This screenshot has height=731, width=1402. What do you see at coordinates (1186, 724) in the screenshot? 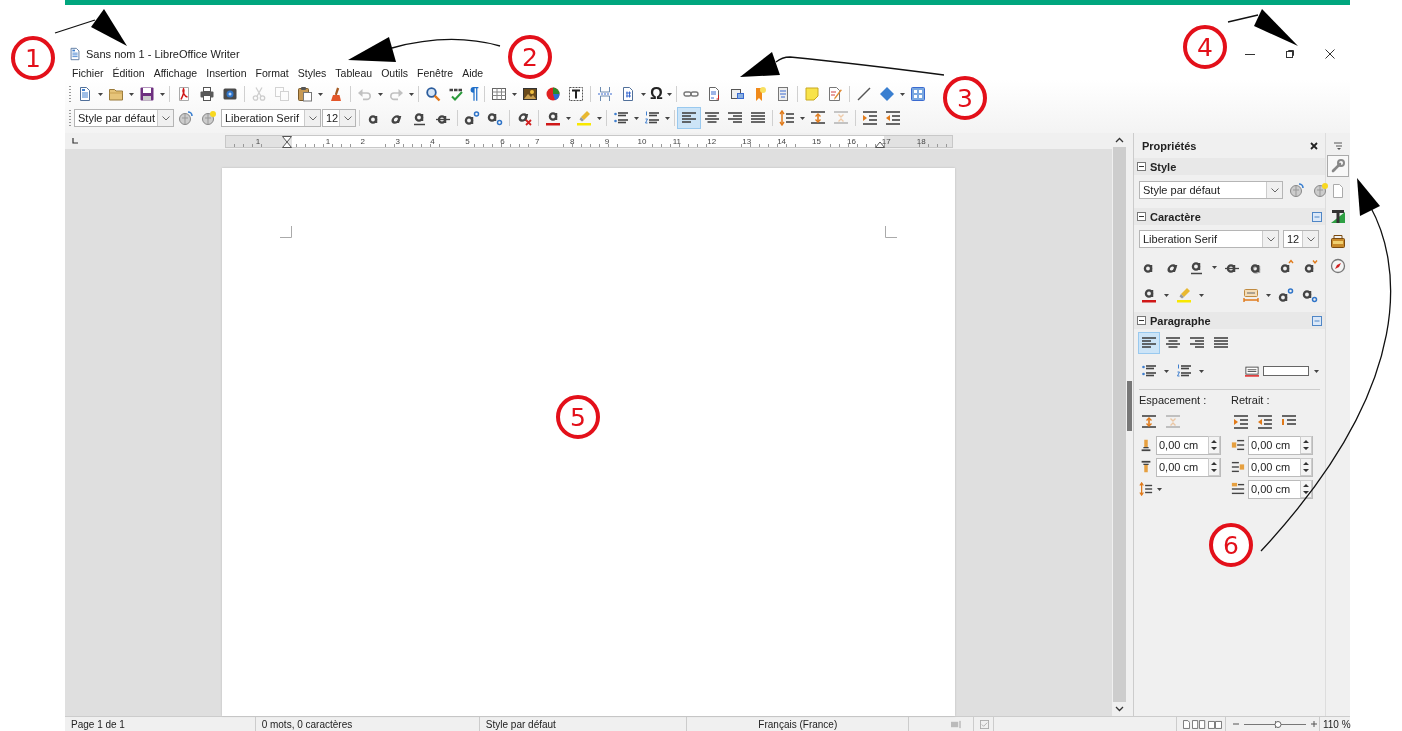
I see `single-page-icon` at bounding box center [1186, 724].